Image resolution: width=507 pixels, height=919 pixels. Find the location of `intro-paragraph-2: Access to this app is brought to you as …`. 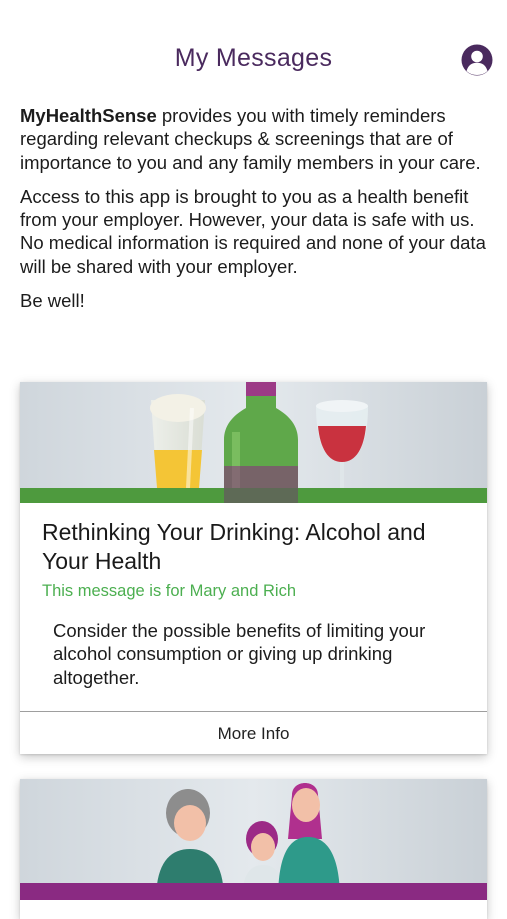

intro-paragraph-2: Access to this app is brought to you as … is located at coordinates (253, 231).